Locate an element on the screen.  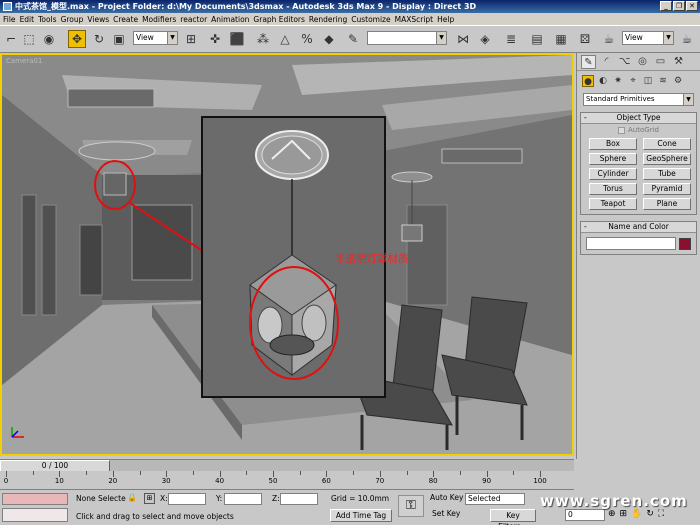
named-selection-dropdown: ▼ is located at coordinates (407, 38).